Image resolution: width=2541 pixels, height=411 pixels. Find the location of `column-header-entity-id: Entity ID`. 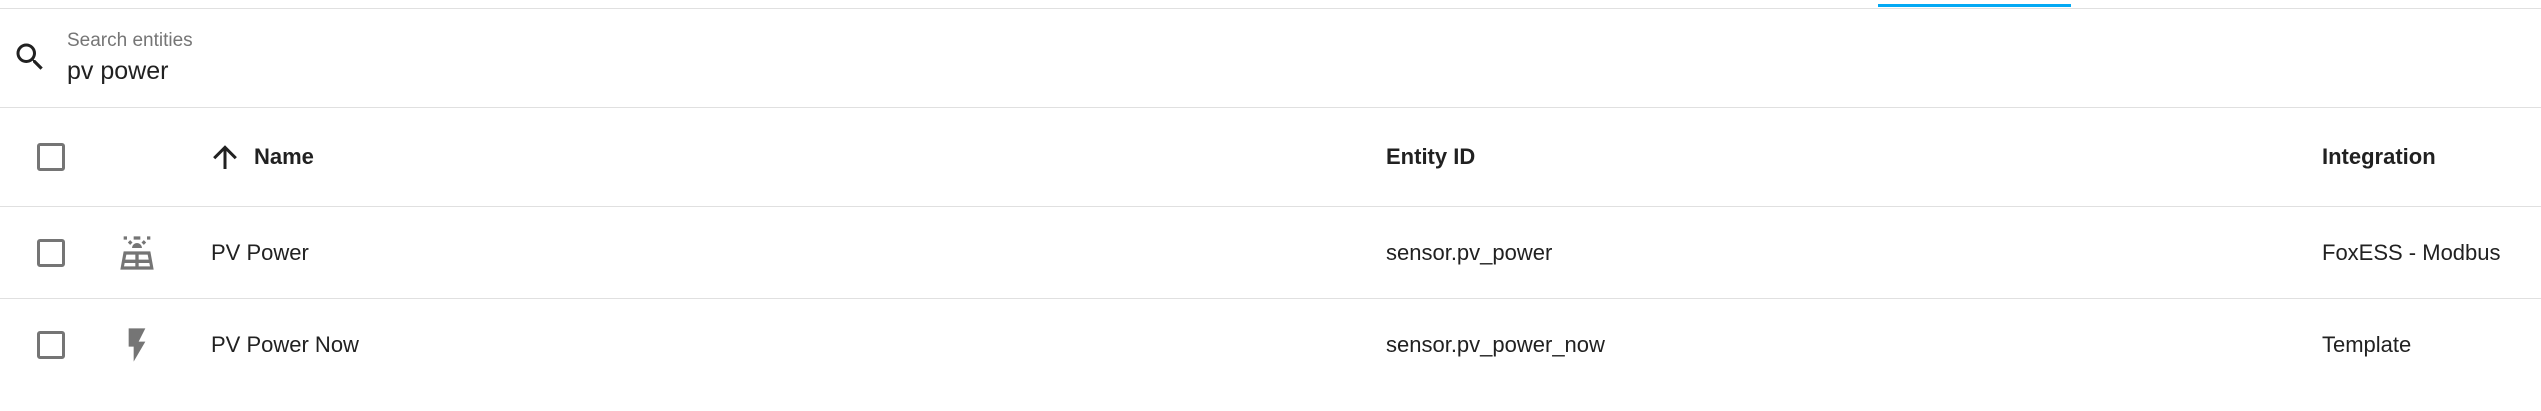

column-header-entity-id: Entity ID is located at coordinates (1430, 157).